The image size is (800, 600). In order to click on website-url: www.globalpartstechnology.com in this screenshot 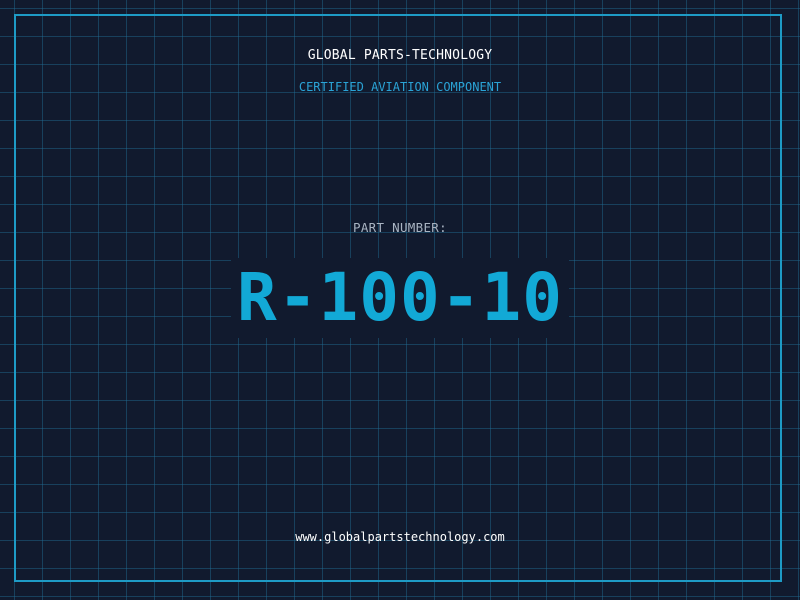, I will do `click(400, 537)`.